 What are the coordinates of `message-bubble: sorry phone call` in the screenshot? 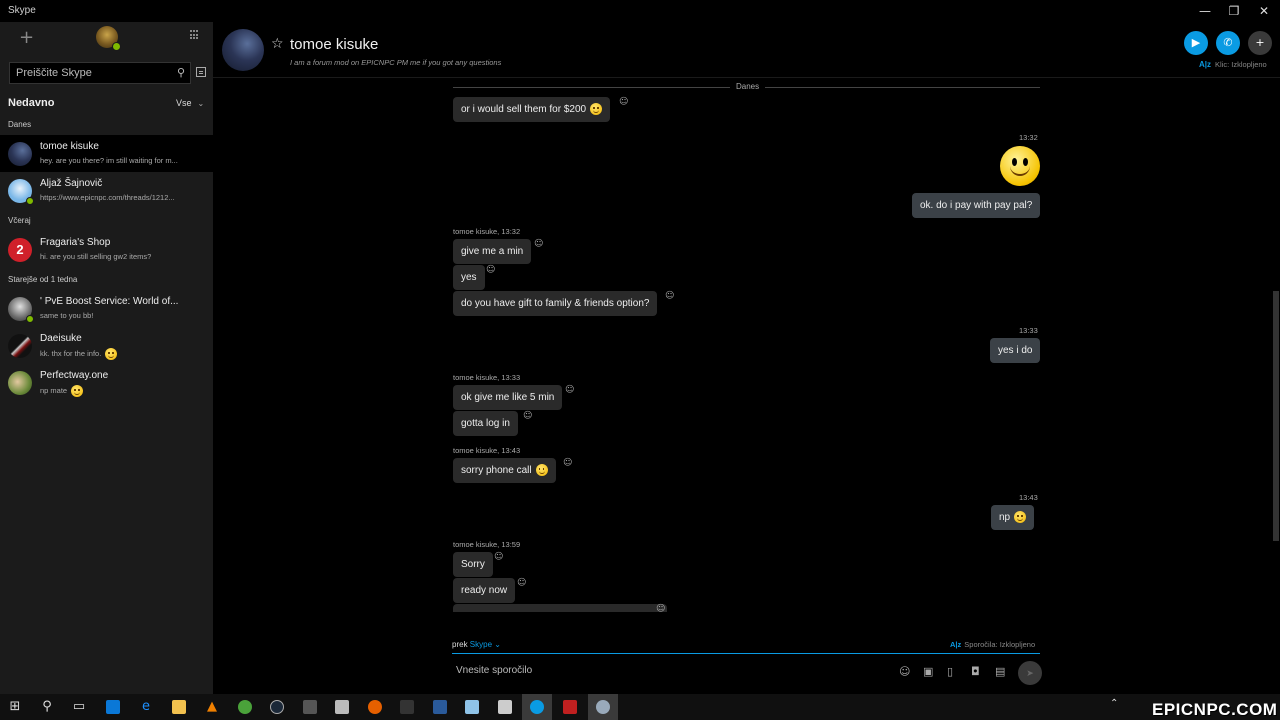 It's located at (504, 470).